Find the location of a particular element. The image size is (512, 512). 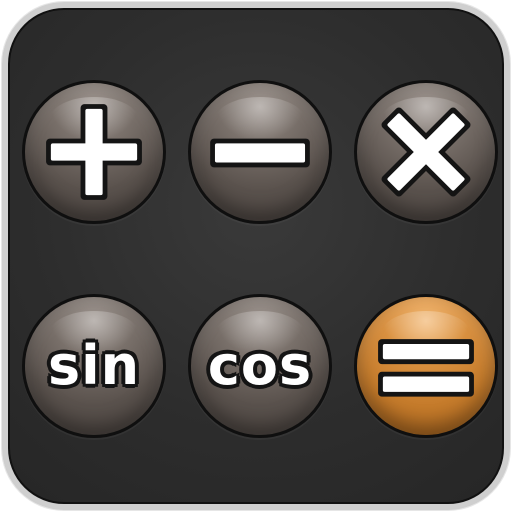

plus-icon is located at coordinates (94, 152).